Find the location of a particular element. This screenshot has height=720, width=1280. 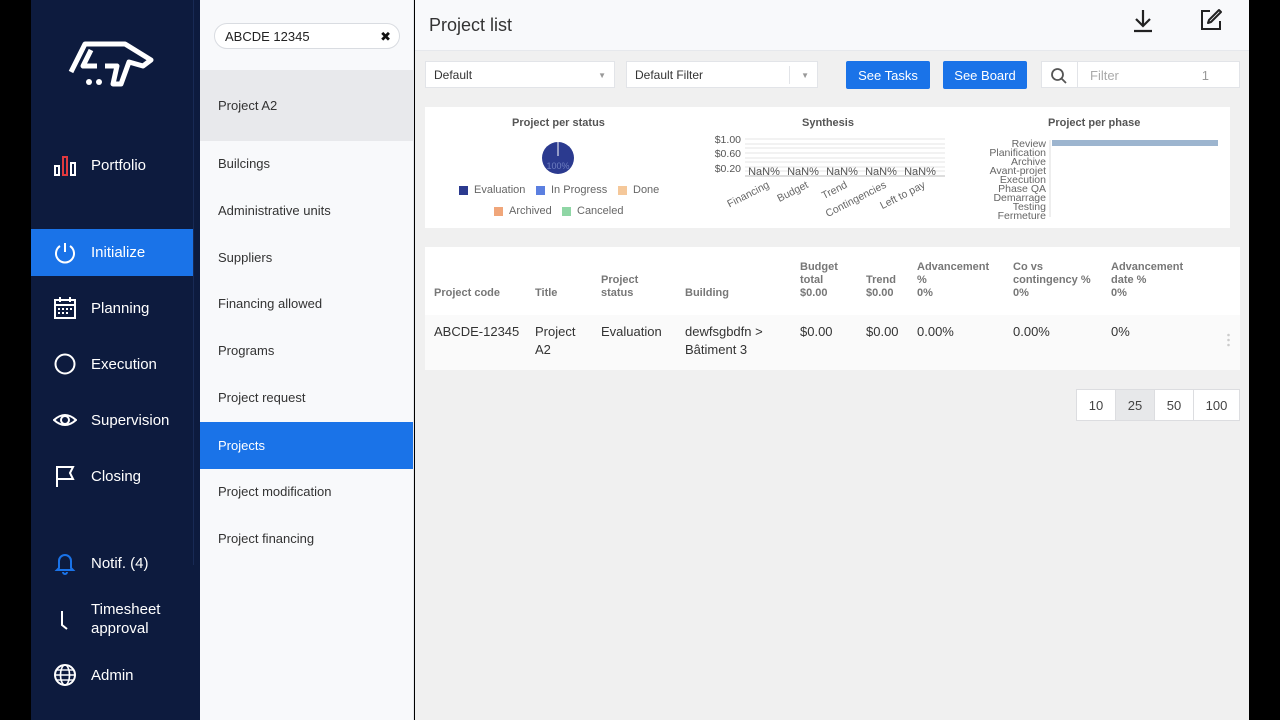

legend-item-in-progress: In Progress is located at coordinates (571, 190).